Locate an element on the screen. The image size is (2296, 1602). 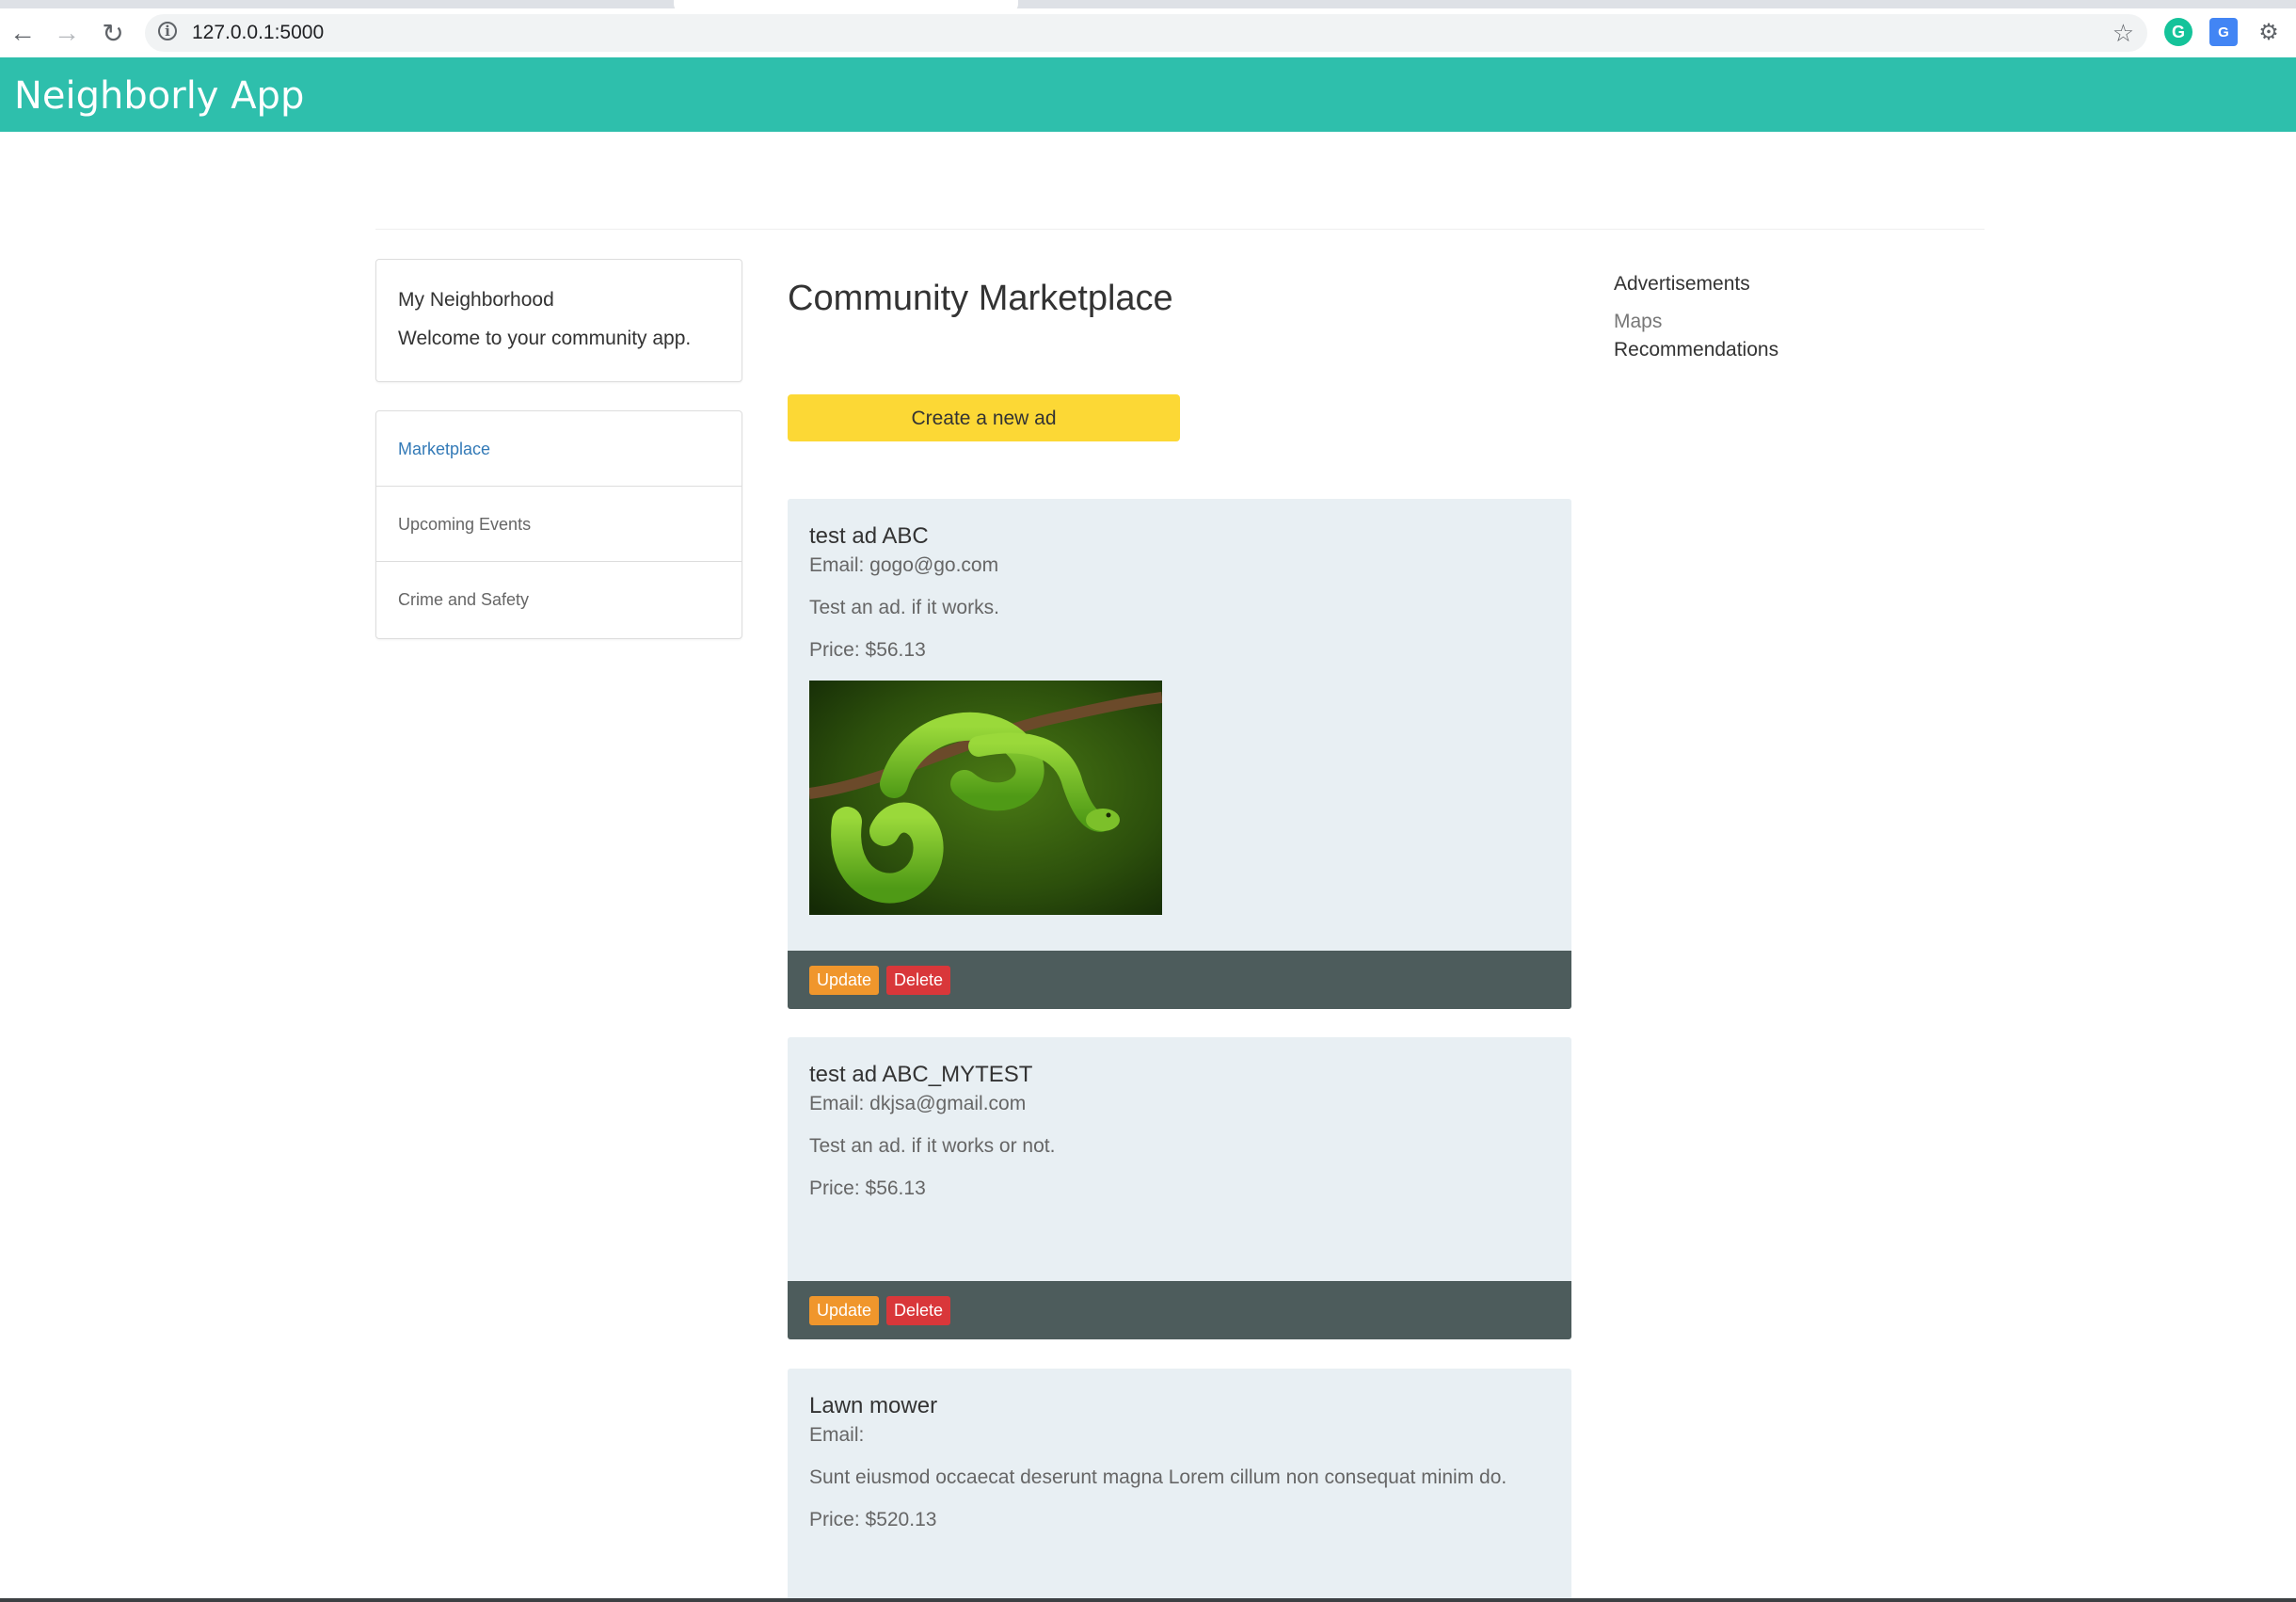
ad-title: Lawn mower is located at coordinates (873, 1405).